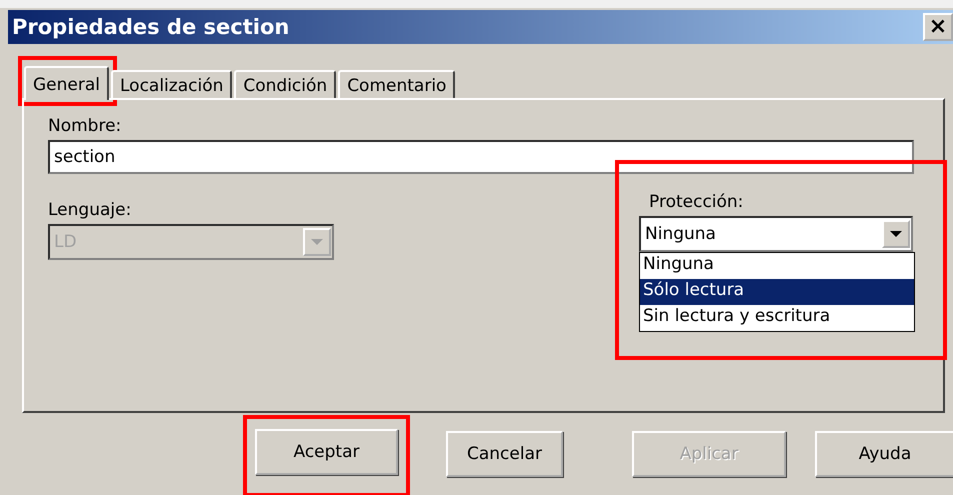 The height and width of the screenshot is (495, 953). Describe the element at coordinates (66, 83) in the screenshot. I see `tab: General` at that location.